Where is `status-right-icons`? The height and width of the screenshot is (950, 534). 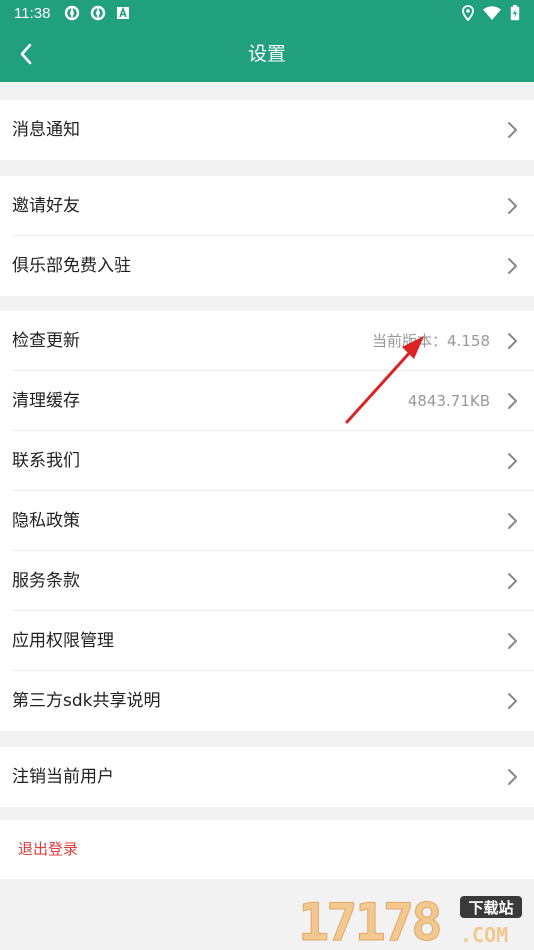 status-right-icons is located at coordinates (491, 13).